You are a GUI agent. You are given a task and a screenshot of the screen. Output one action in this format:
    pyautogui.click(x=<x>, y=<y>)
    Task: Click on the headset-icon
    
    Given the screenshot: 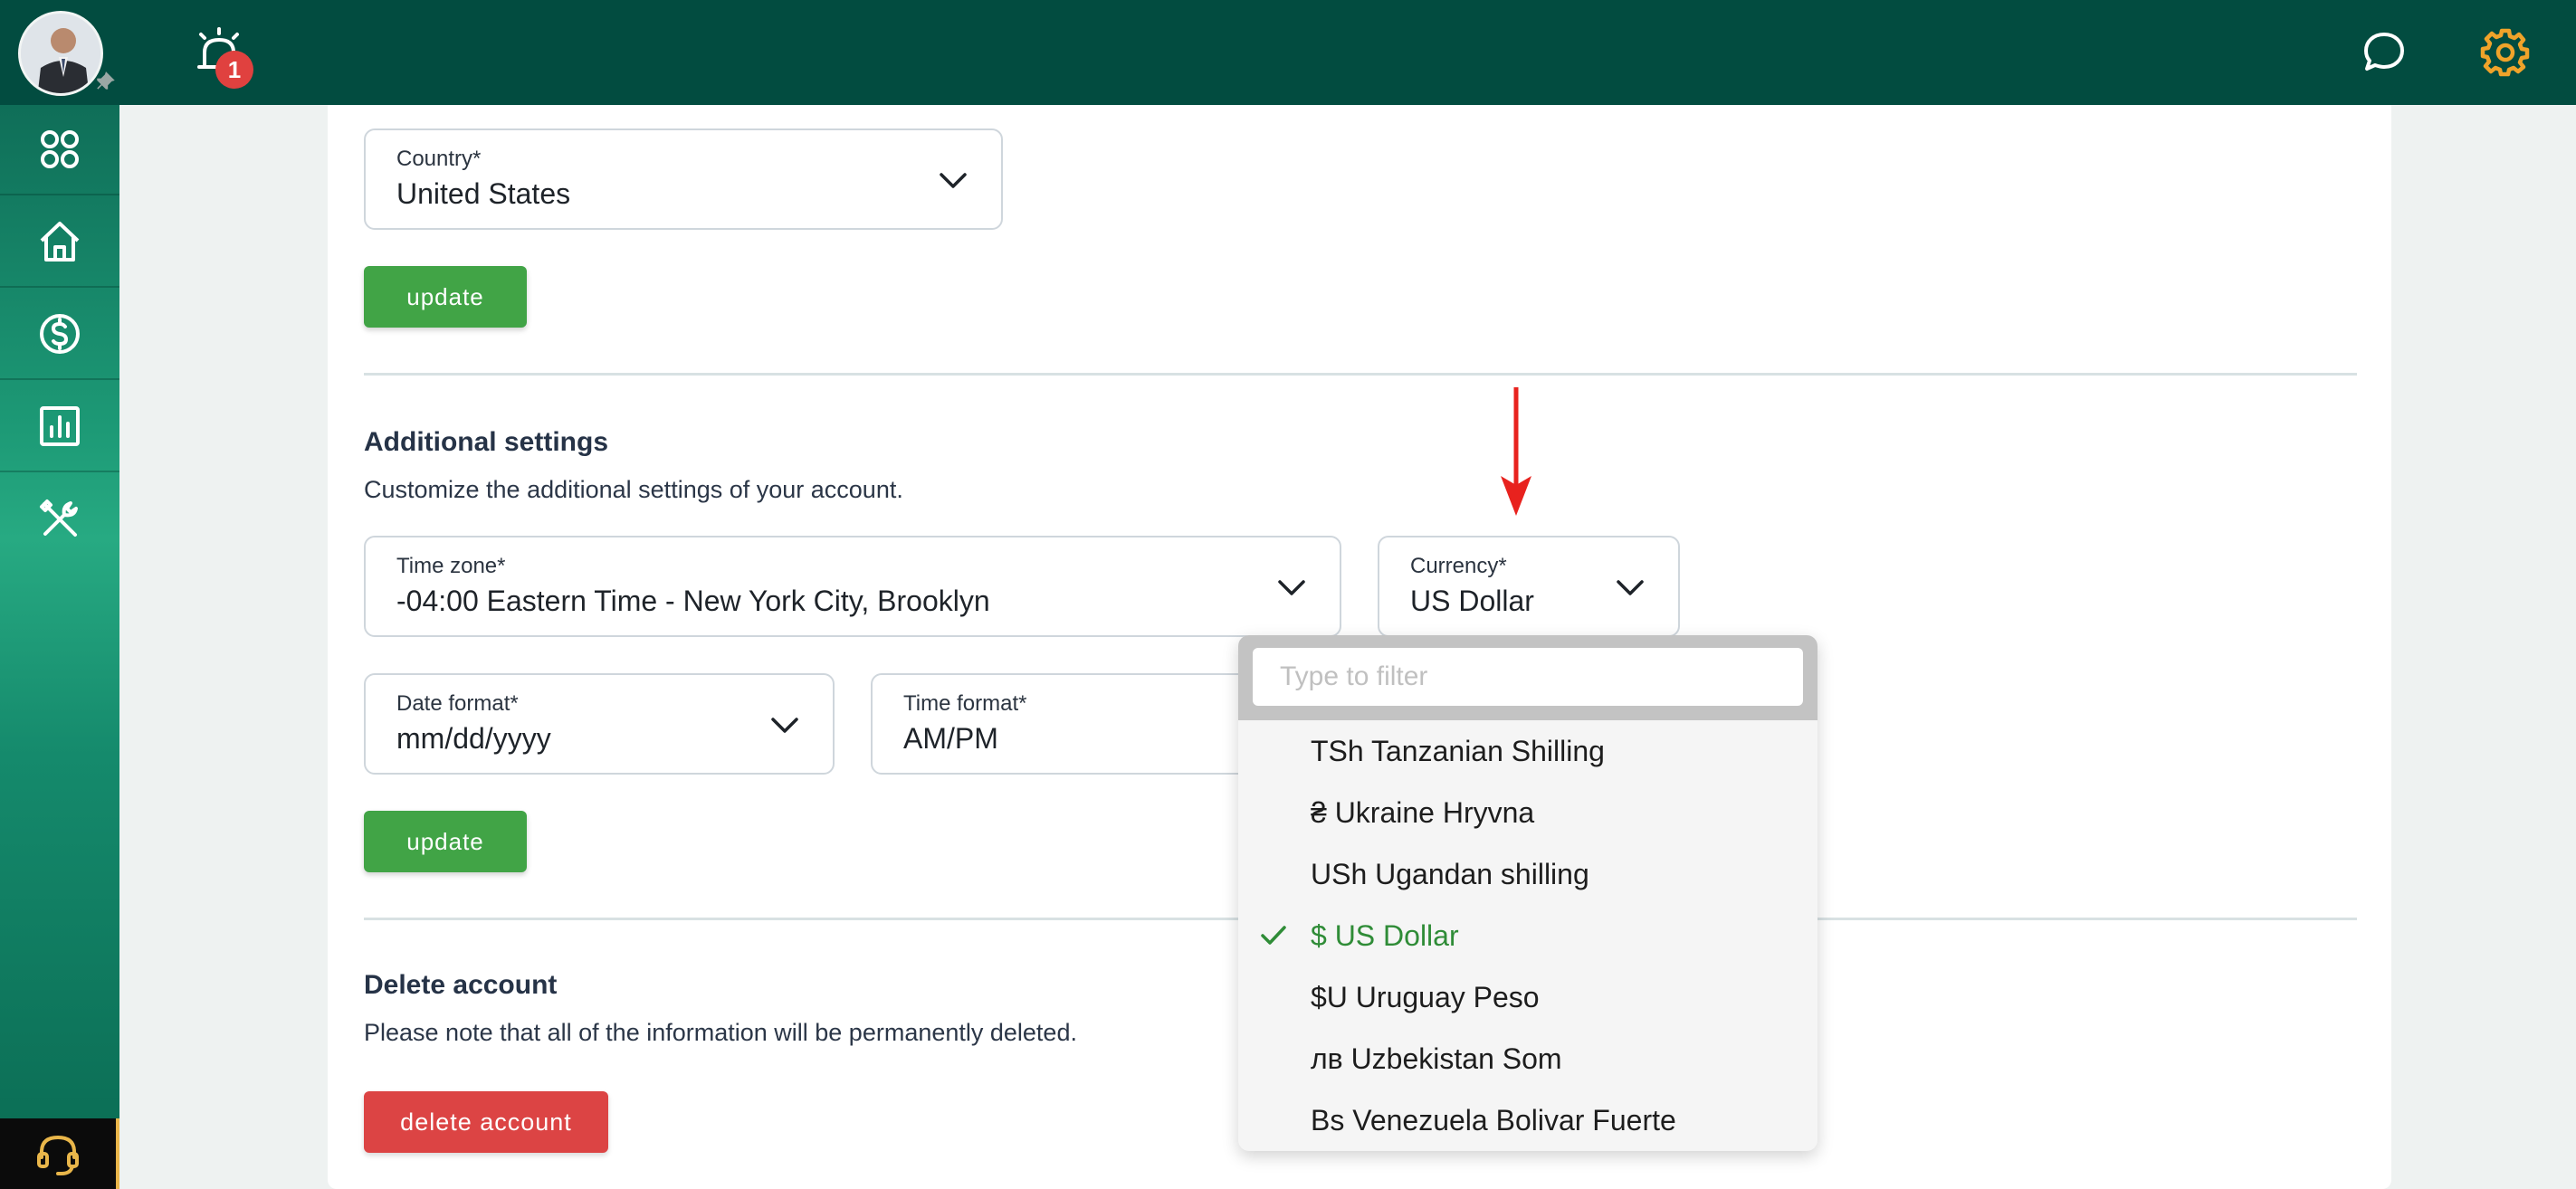 What is the action you would take?
    pyautogui.click(x=58, y=1155)
    